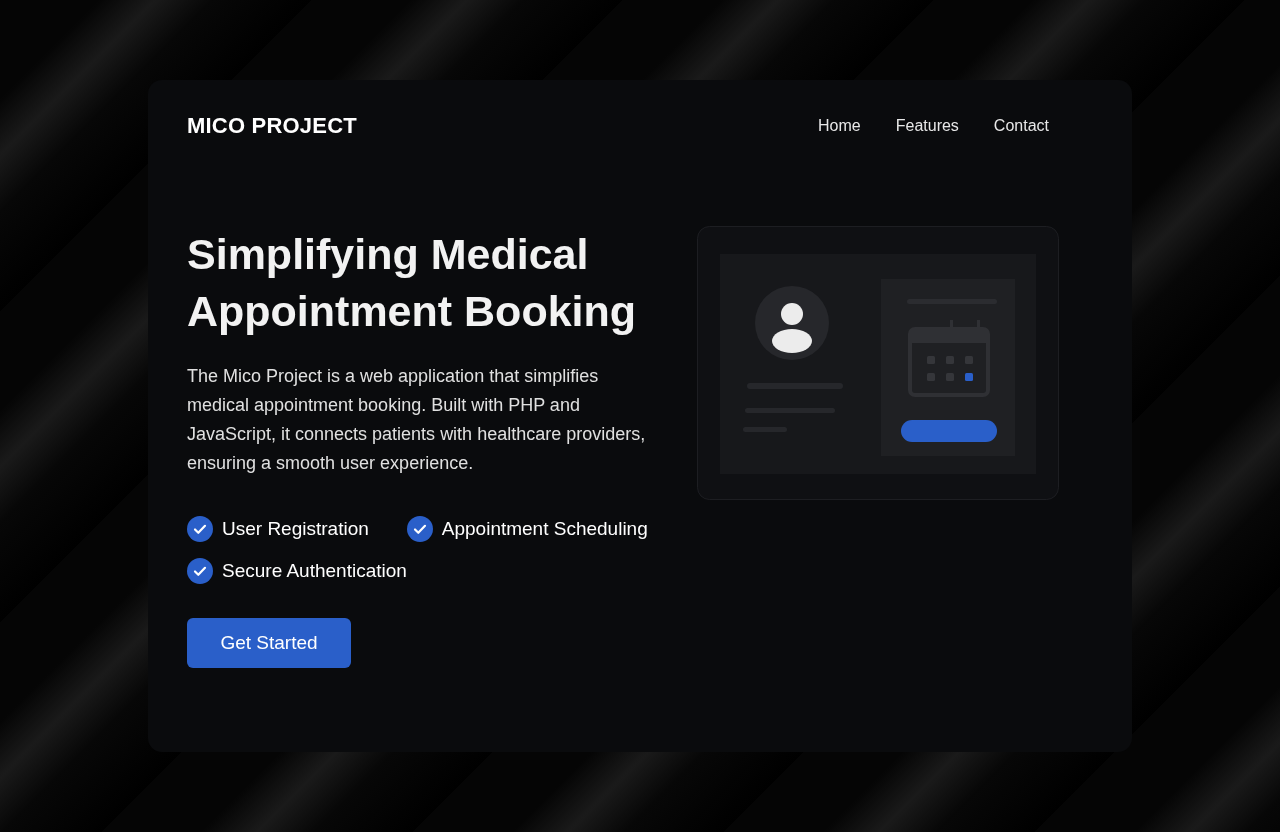  I want to click on brand-logo: MICO PROJECT, so click(272, 126).